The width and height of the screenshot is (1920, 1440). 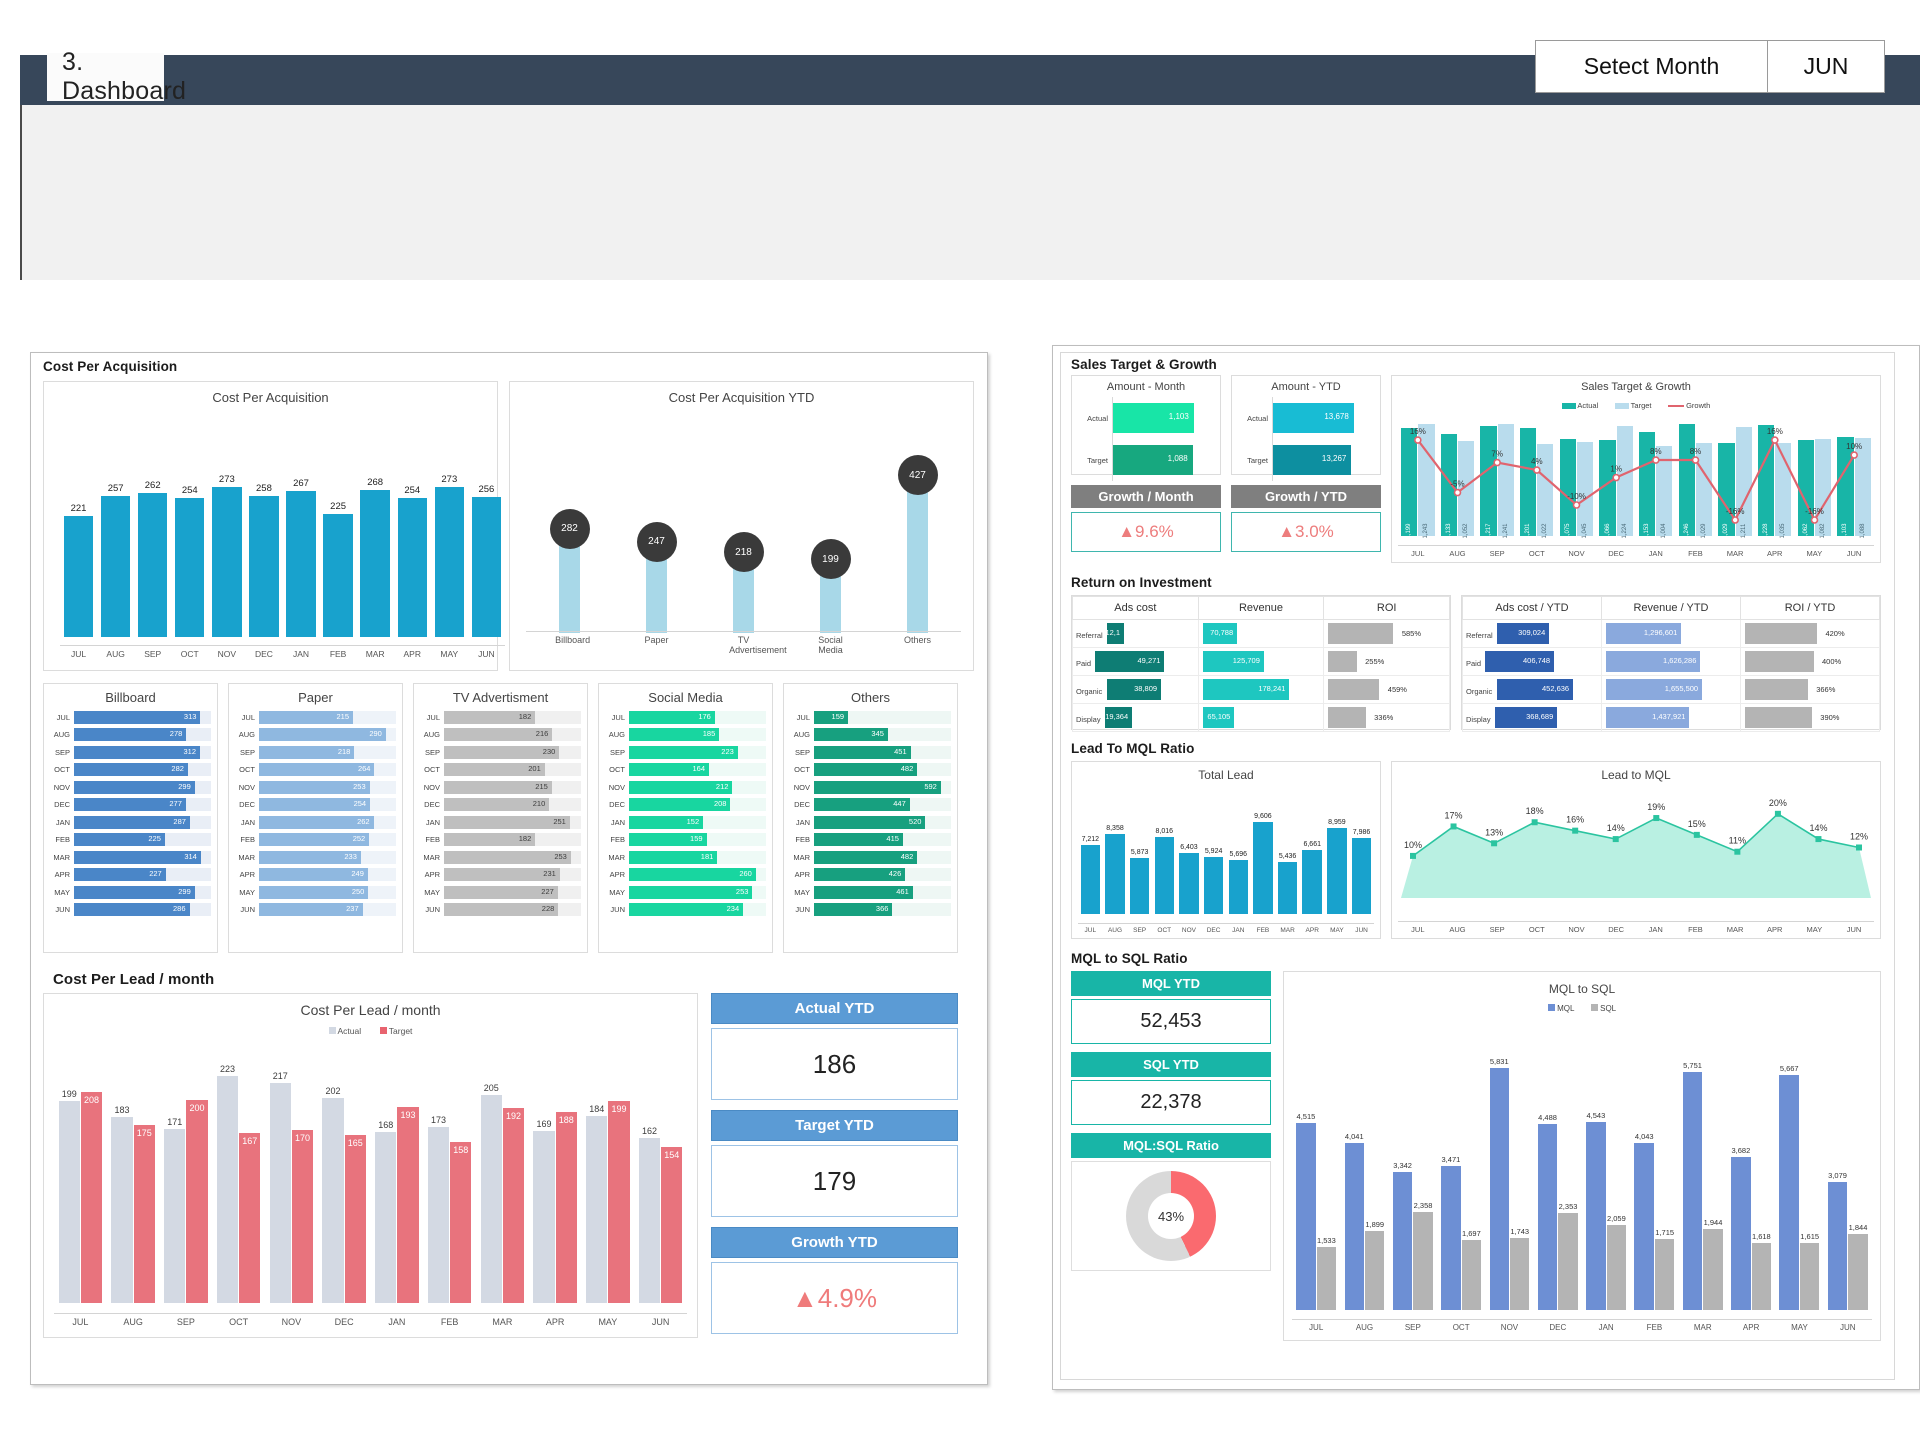 I want to click on month-selector: Setect Month JUN, so click(x=1710, y=66).